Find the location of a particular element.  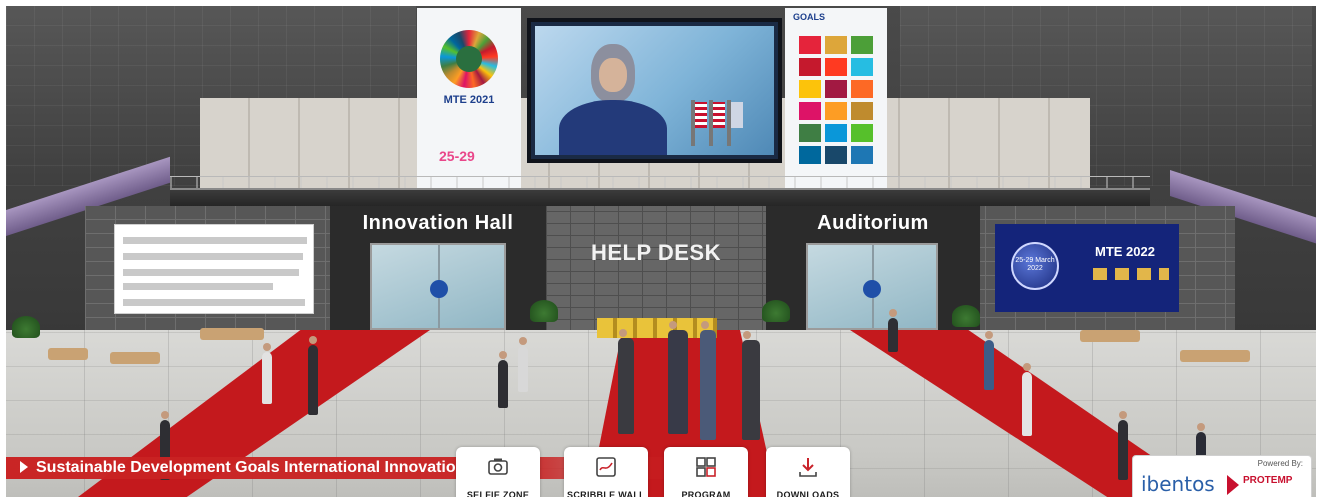

sdg-banner: GOALS is located at coordinates (836, 98).